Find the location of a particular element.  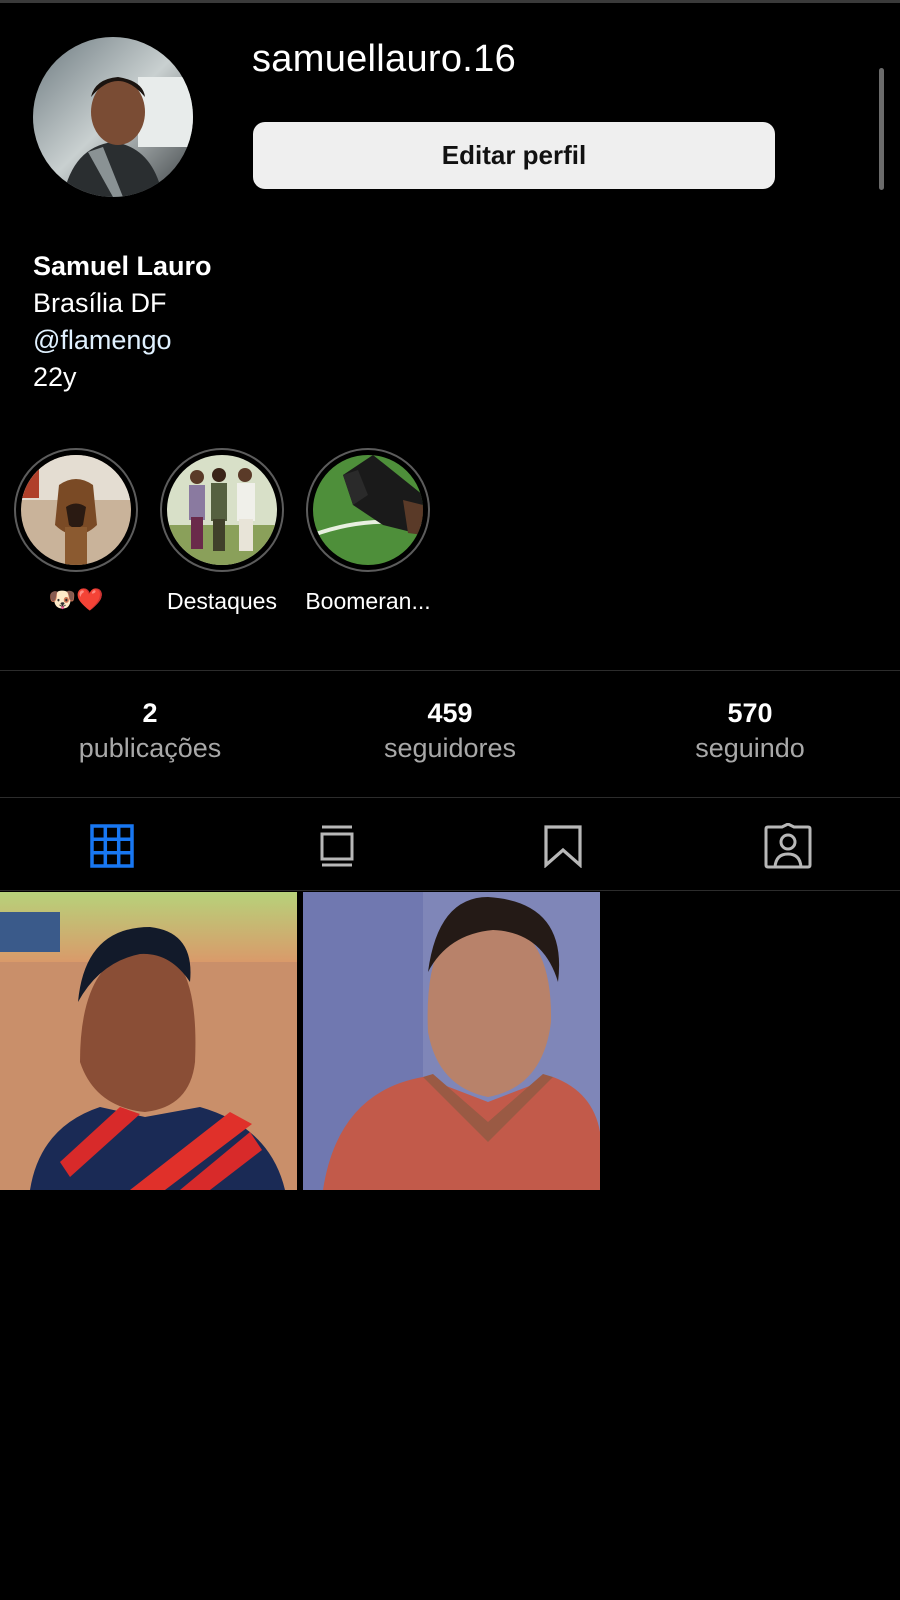

followers-count-label: seguidores is located at coordinates (450, 748).